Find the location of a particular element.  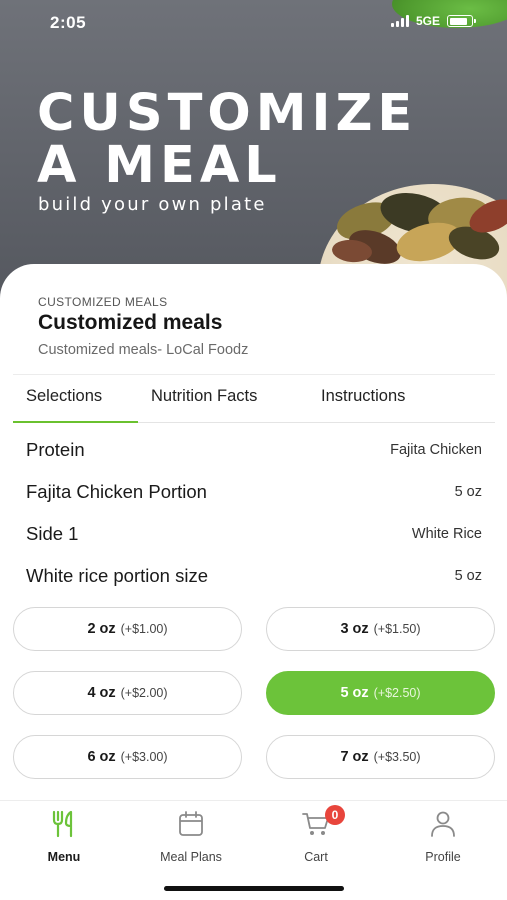

nav-label: Menu is located at coordinates (64, 857).